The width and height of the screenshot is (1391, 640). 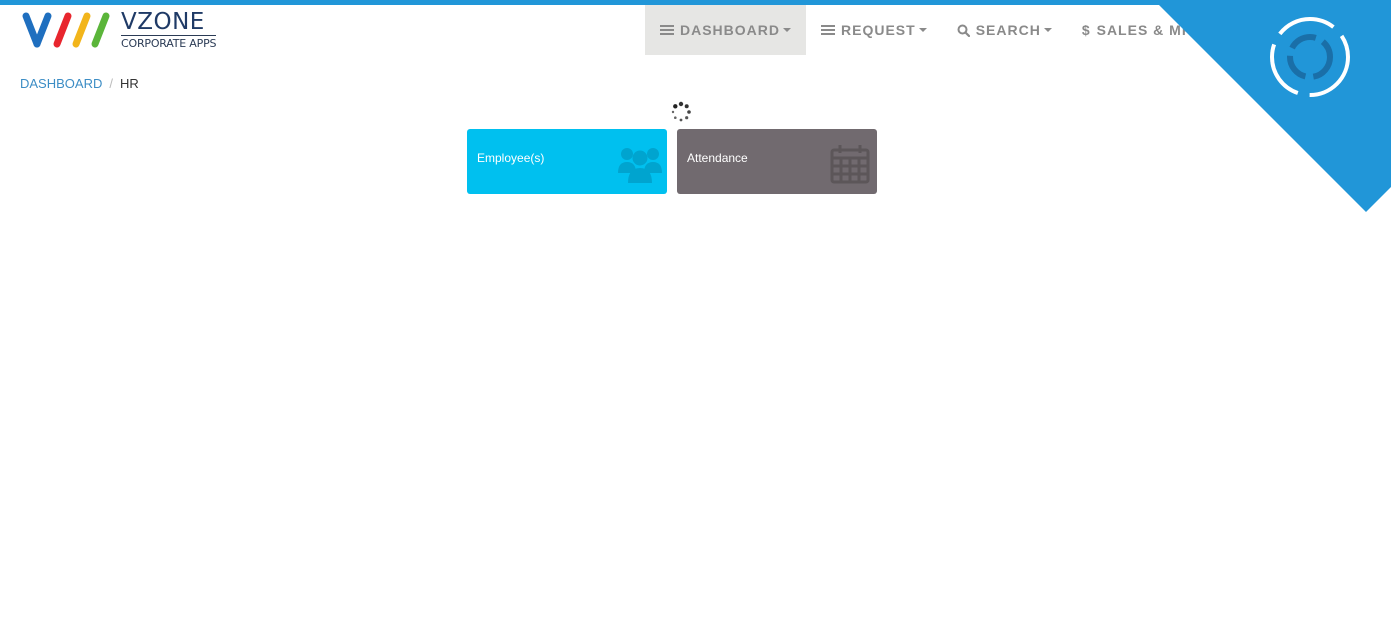 I want to click on breadcrumb: DASHBOARD / HR, so click(x=79, y=83).